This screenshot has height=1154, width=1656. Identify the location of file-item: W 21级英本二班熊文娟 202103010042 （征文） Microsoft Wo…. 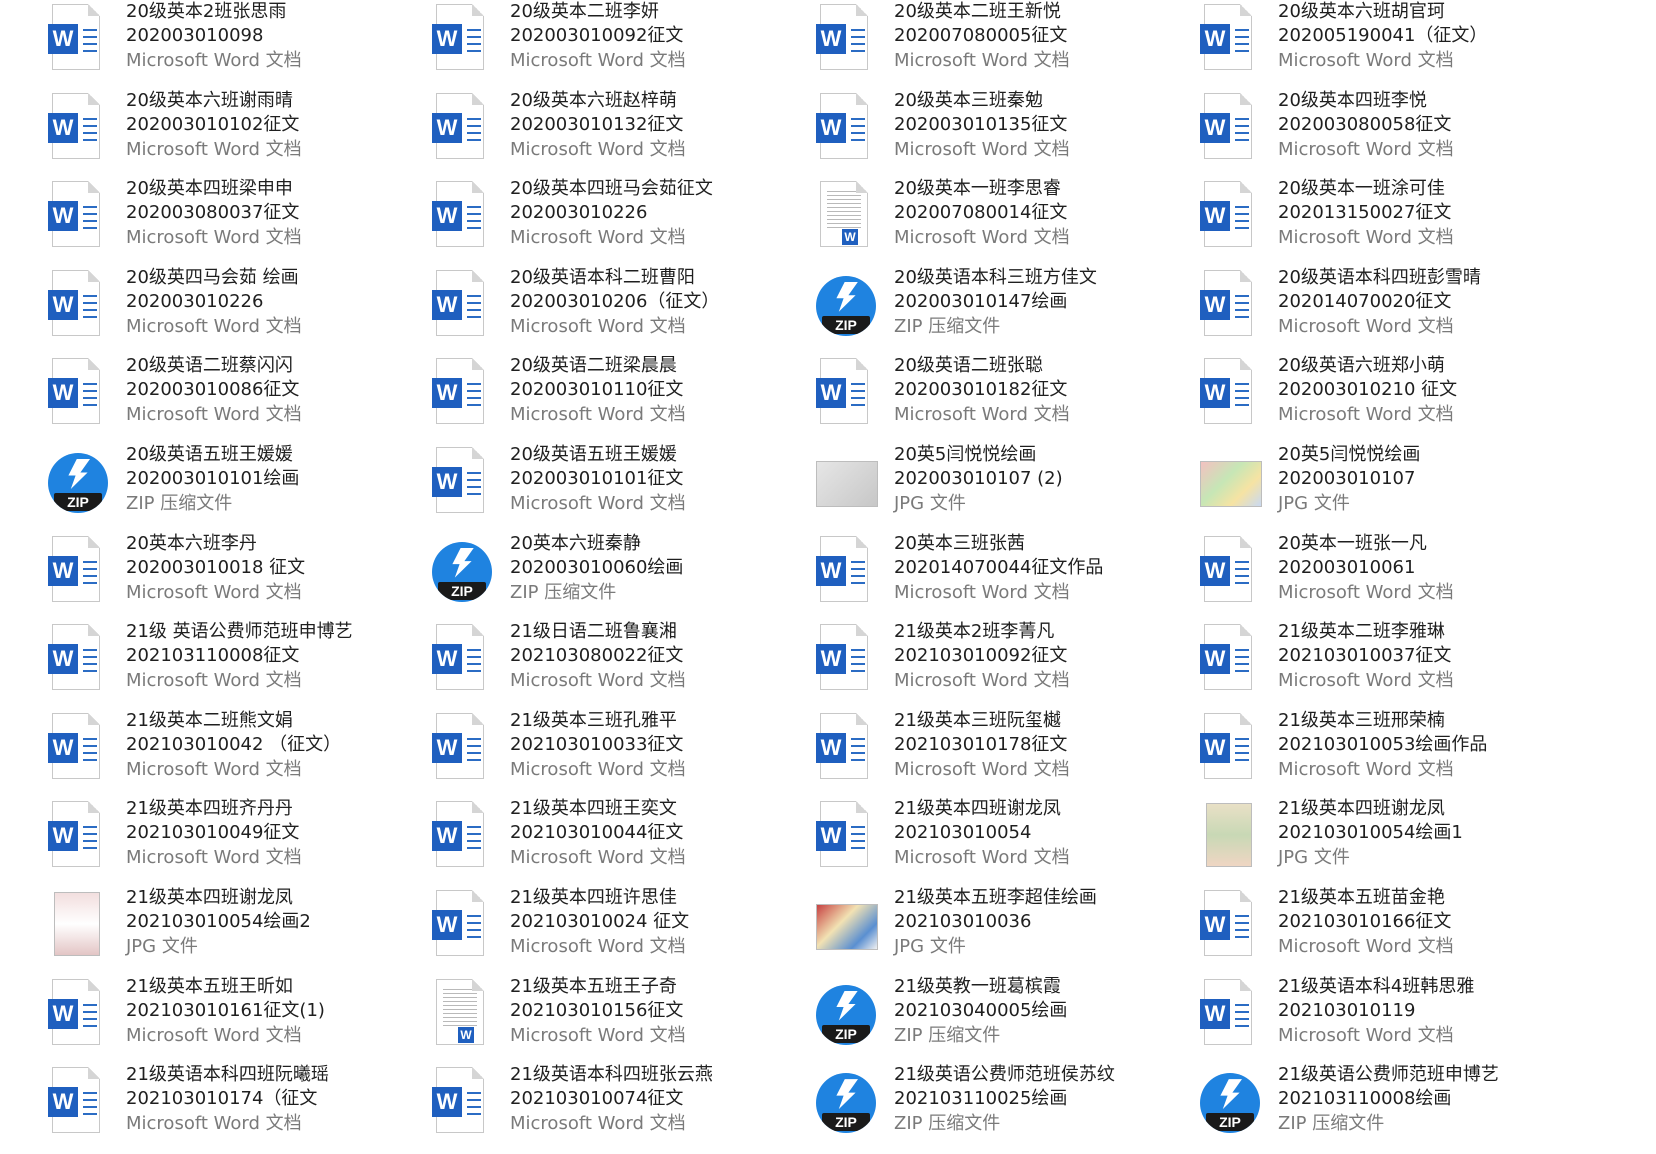
(240, 753).